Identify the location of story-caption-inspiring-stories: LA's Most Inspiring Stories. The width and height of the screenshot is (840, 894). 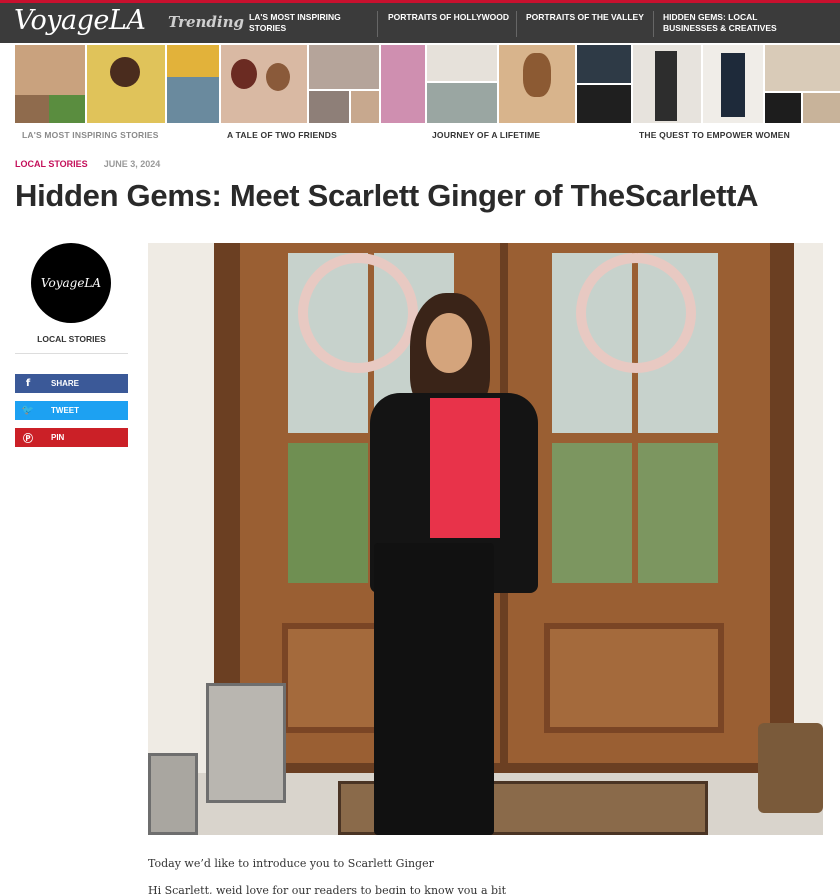
(90, 135).